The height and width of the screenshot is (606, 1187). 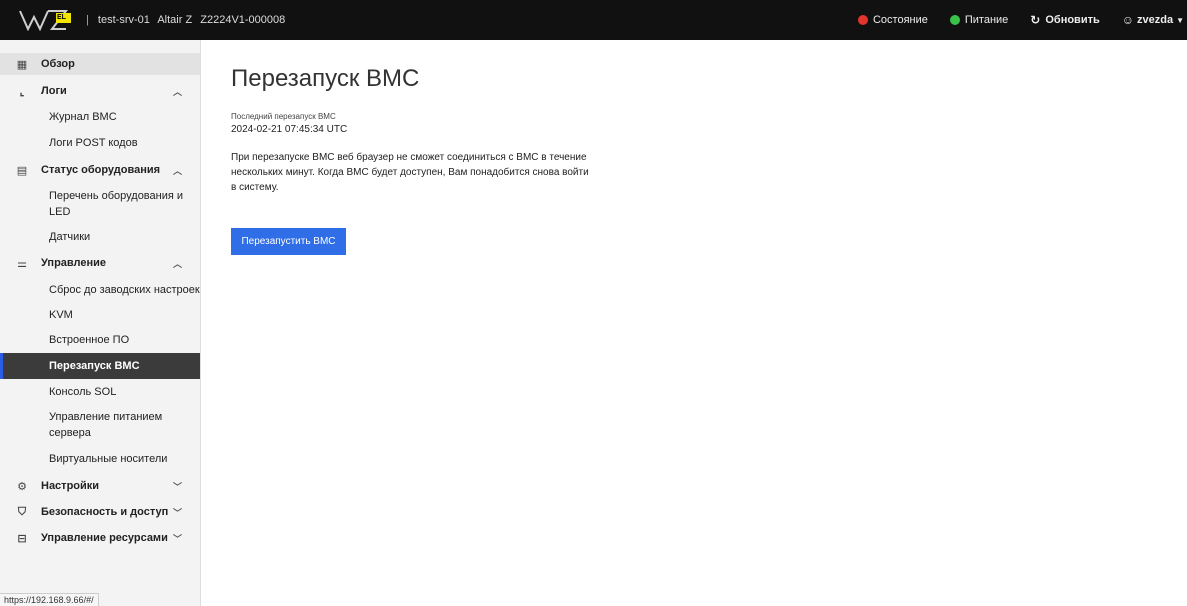 I want to click on user-icon: ☺, so click(x=1127, y=20).